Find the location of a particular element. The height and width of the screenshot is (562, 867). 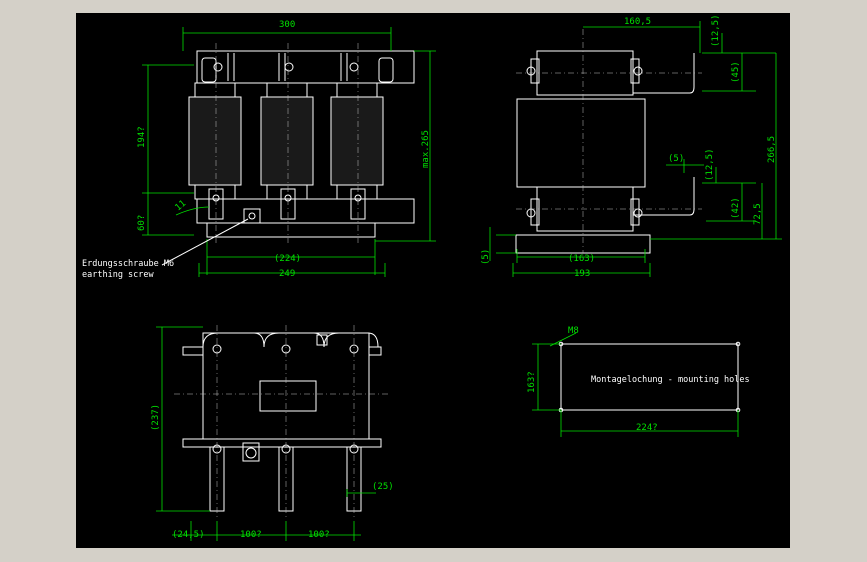

front-mounting-foot is located at coordinates (291, 230).